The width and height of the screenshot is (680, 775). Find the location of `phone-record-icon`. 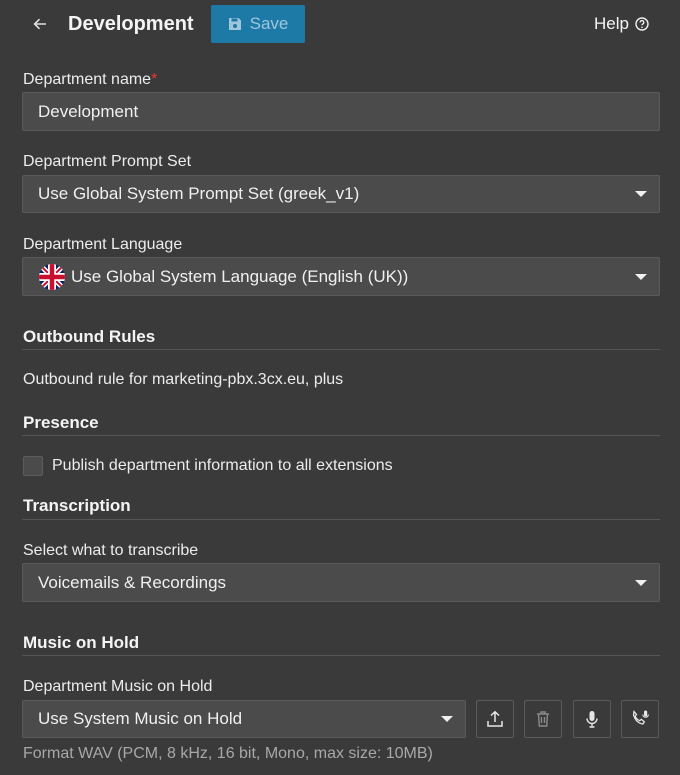

phone-record-icon is located at coordinates (640, 717).